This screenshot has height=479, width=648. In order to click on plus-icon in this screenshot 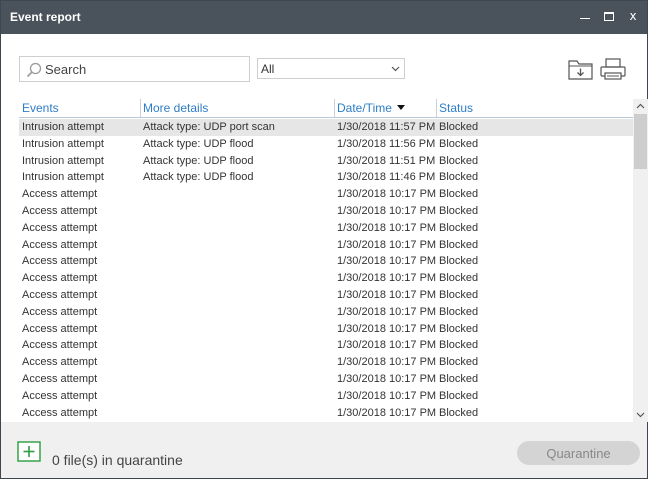, I will do `click(29, 451)`.